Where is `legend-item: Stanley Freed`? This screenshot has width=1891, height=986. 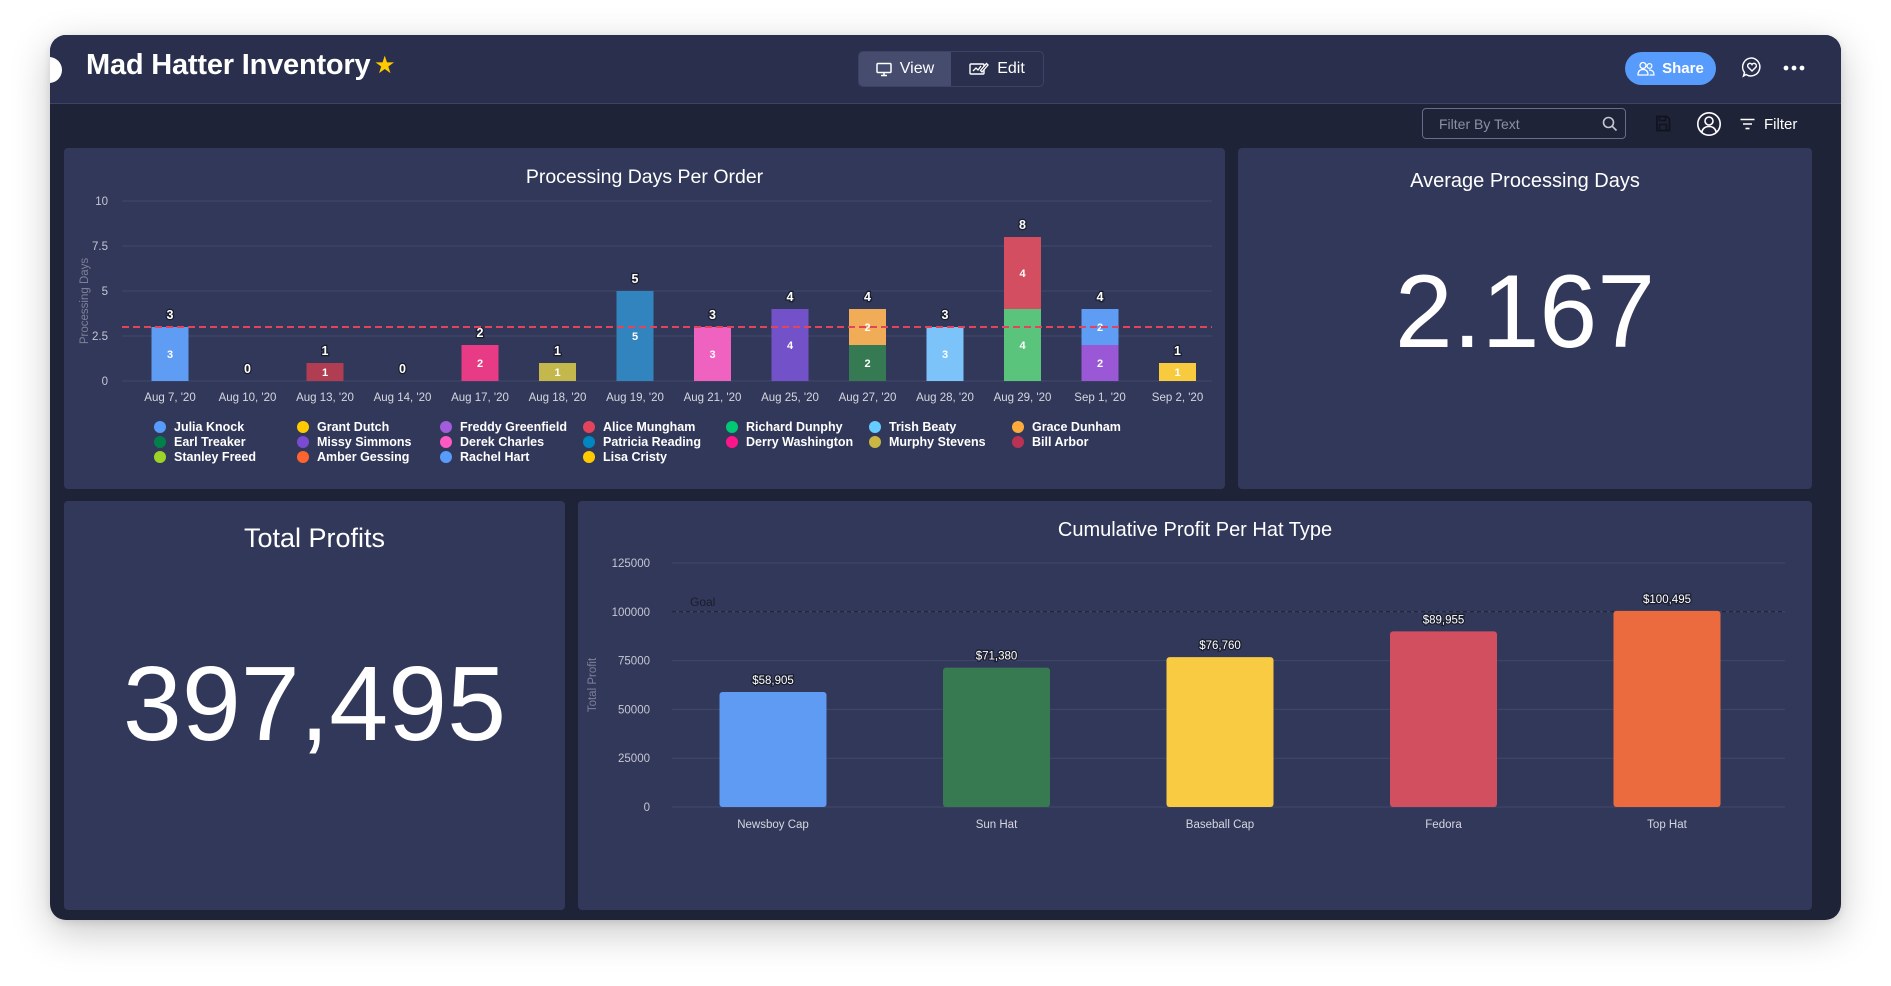 legend-item: Stanley Freed is located at coordinates (205, 456).